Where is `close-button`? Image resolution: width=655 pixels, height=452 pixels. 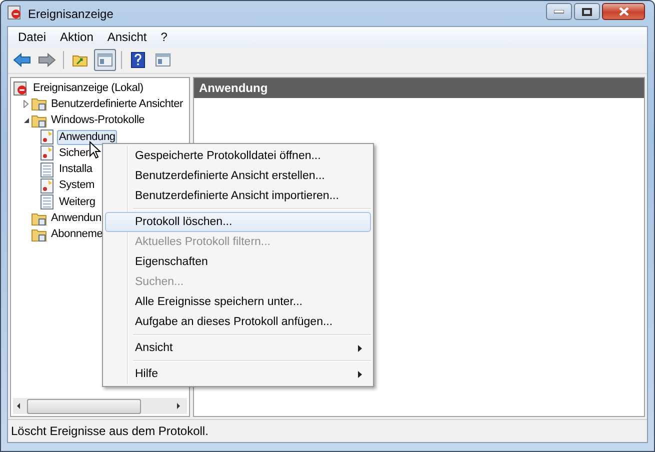 close-button is located at coordinates (623, 11).